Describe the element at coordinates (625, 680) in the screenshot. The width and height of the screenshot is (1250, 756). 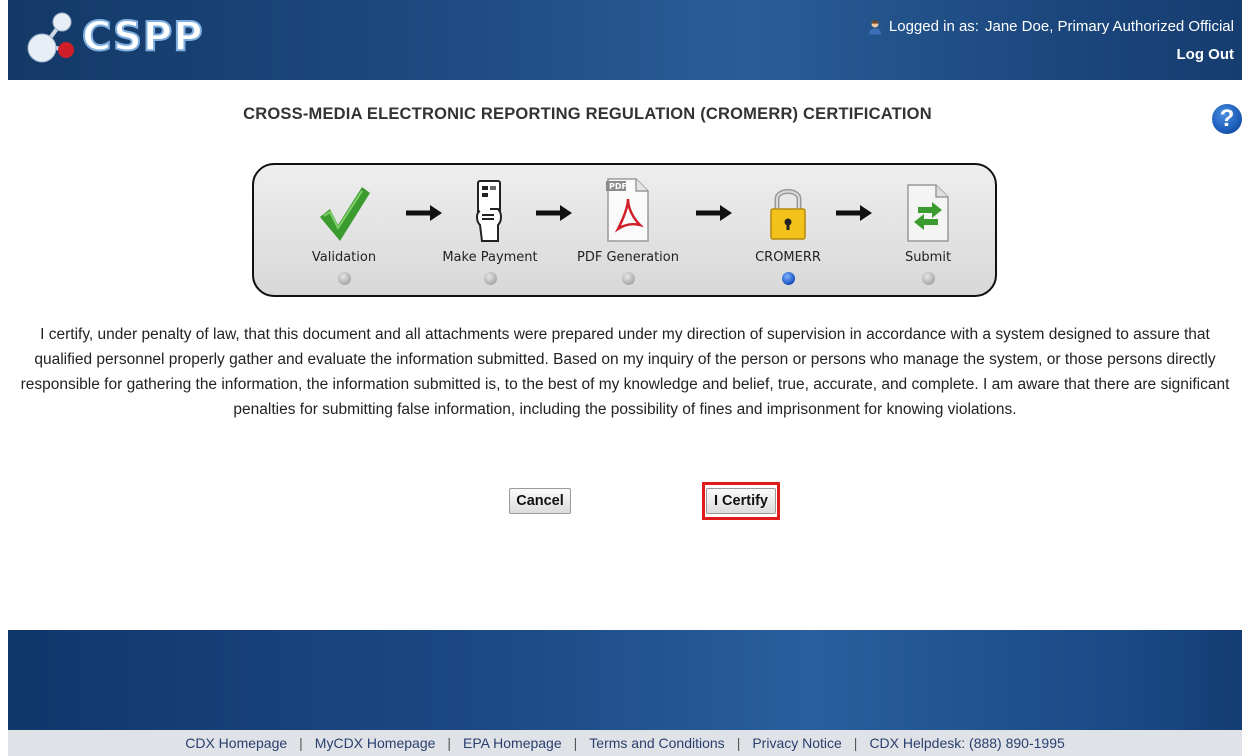
I see `footer-band` at that location.